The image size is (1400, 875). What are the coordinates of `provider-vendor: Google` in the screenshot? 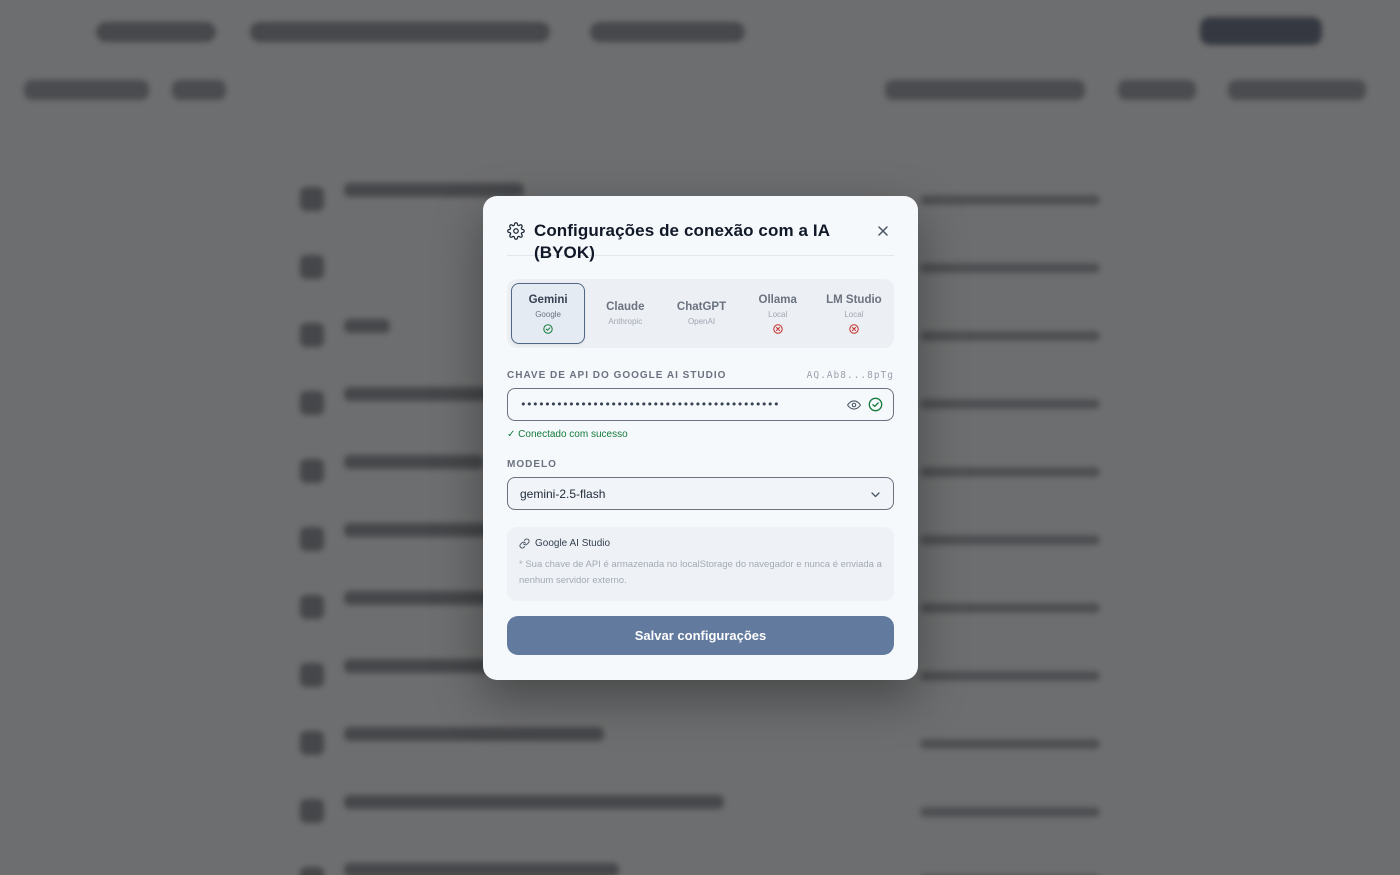 It's located at (548, 314).